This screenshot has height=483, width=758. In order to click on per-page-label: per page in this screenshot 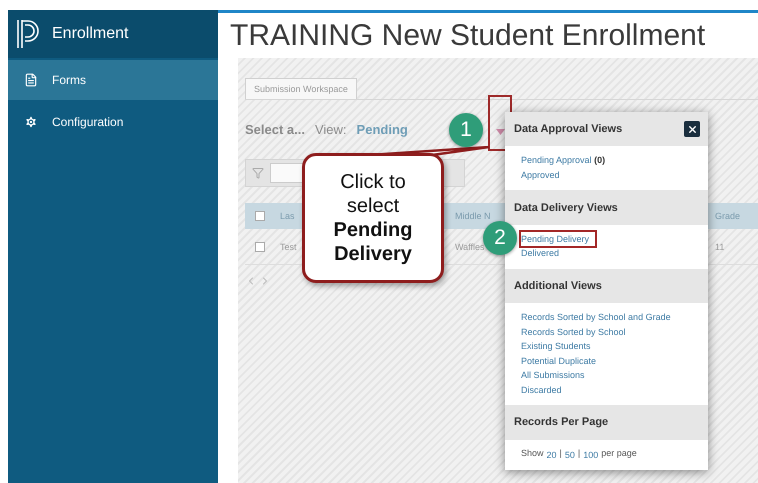, I will do `click(619, 454)`.